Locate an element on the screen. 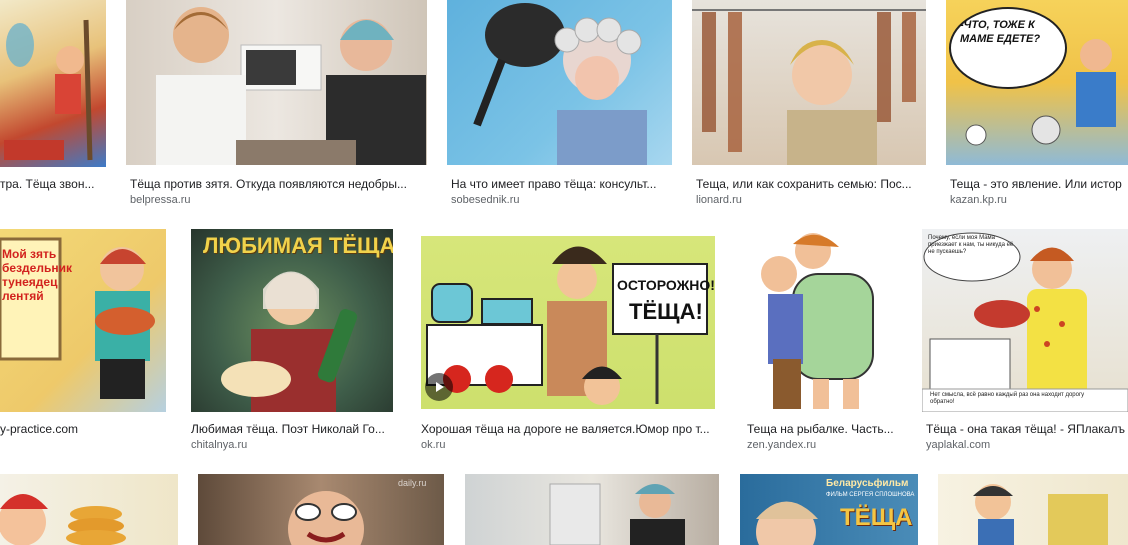  result-thumbnail: daily.ru is located at coordinates (321, 509).